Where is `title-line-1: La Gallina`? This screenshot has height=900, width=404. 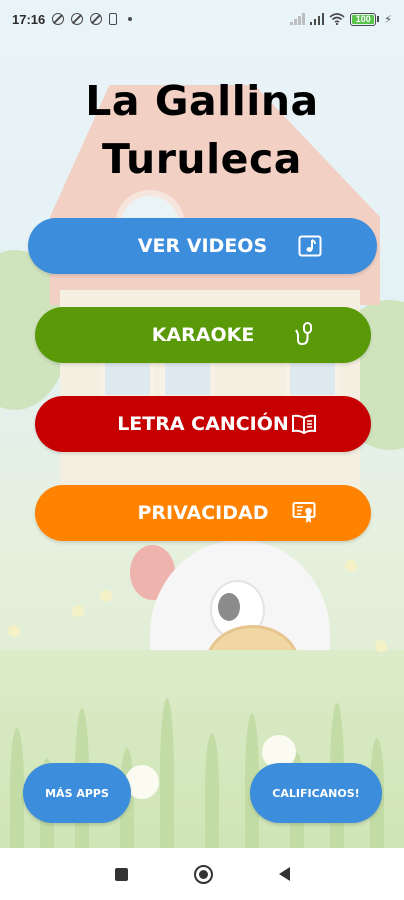
title-line-1: La Gallina is located at coordinates (202, 101).